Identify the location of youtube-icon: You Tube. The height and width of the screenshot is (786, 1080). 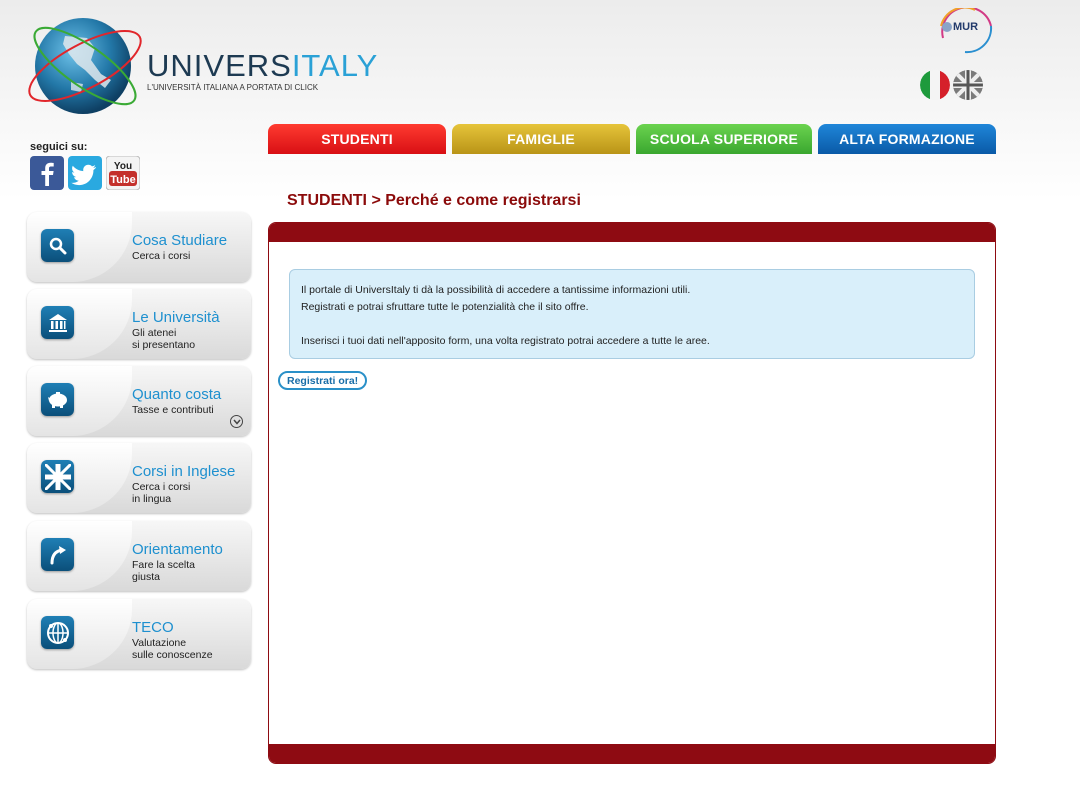
(123, 173).